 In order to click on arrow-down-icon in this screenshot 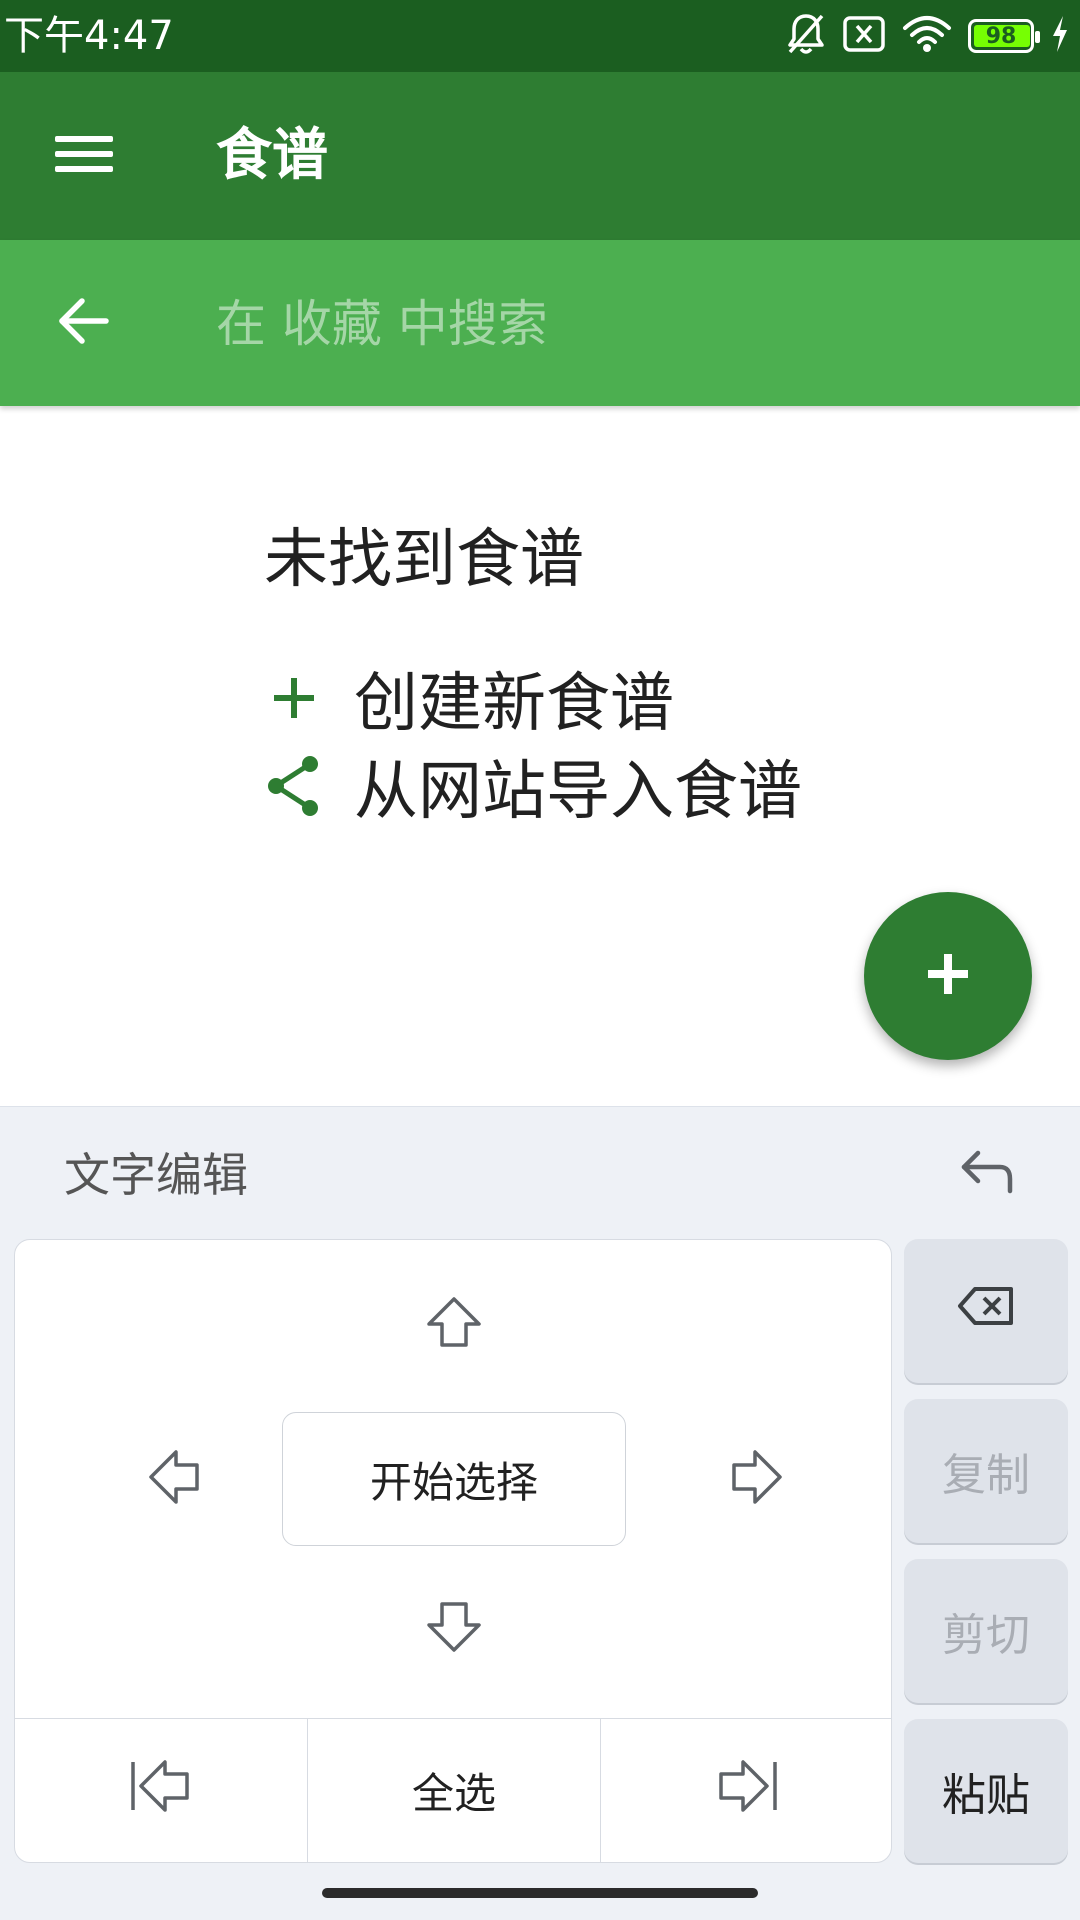, I will do `click(454, 1629)`.